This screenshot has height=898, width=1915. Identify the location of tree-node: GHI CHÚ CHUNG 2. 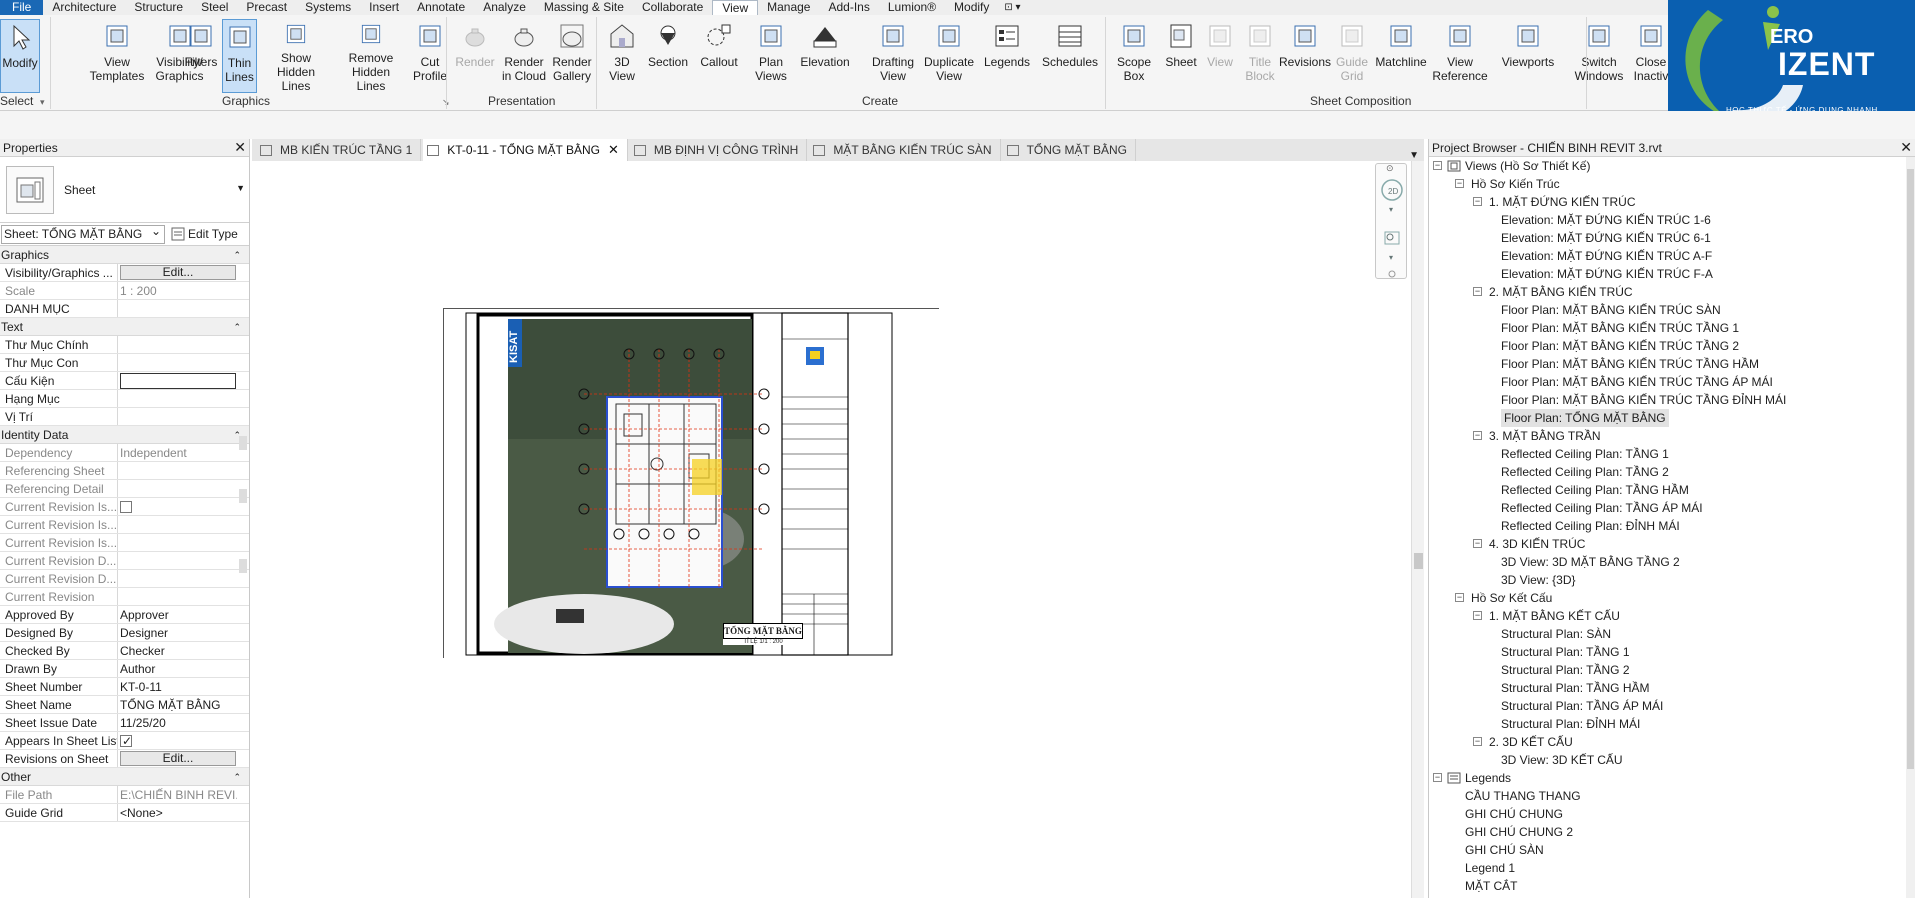
(1519, 832).